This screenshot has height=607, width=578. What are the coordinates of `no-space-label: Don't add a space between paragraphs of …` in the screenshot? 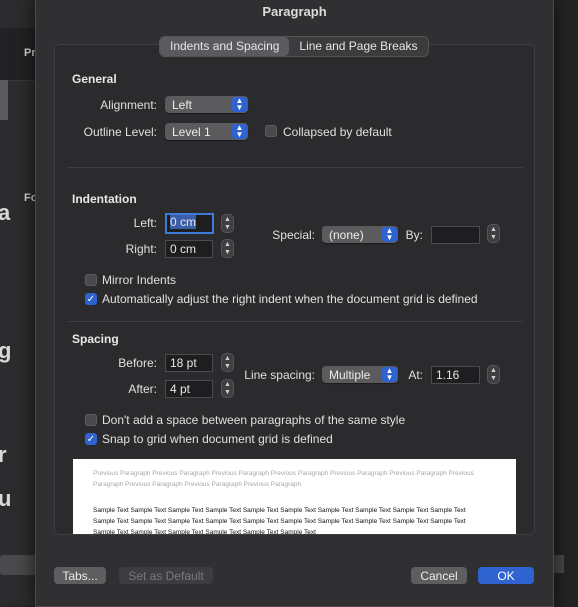 It's located at (254, 420).